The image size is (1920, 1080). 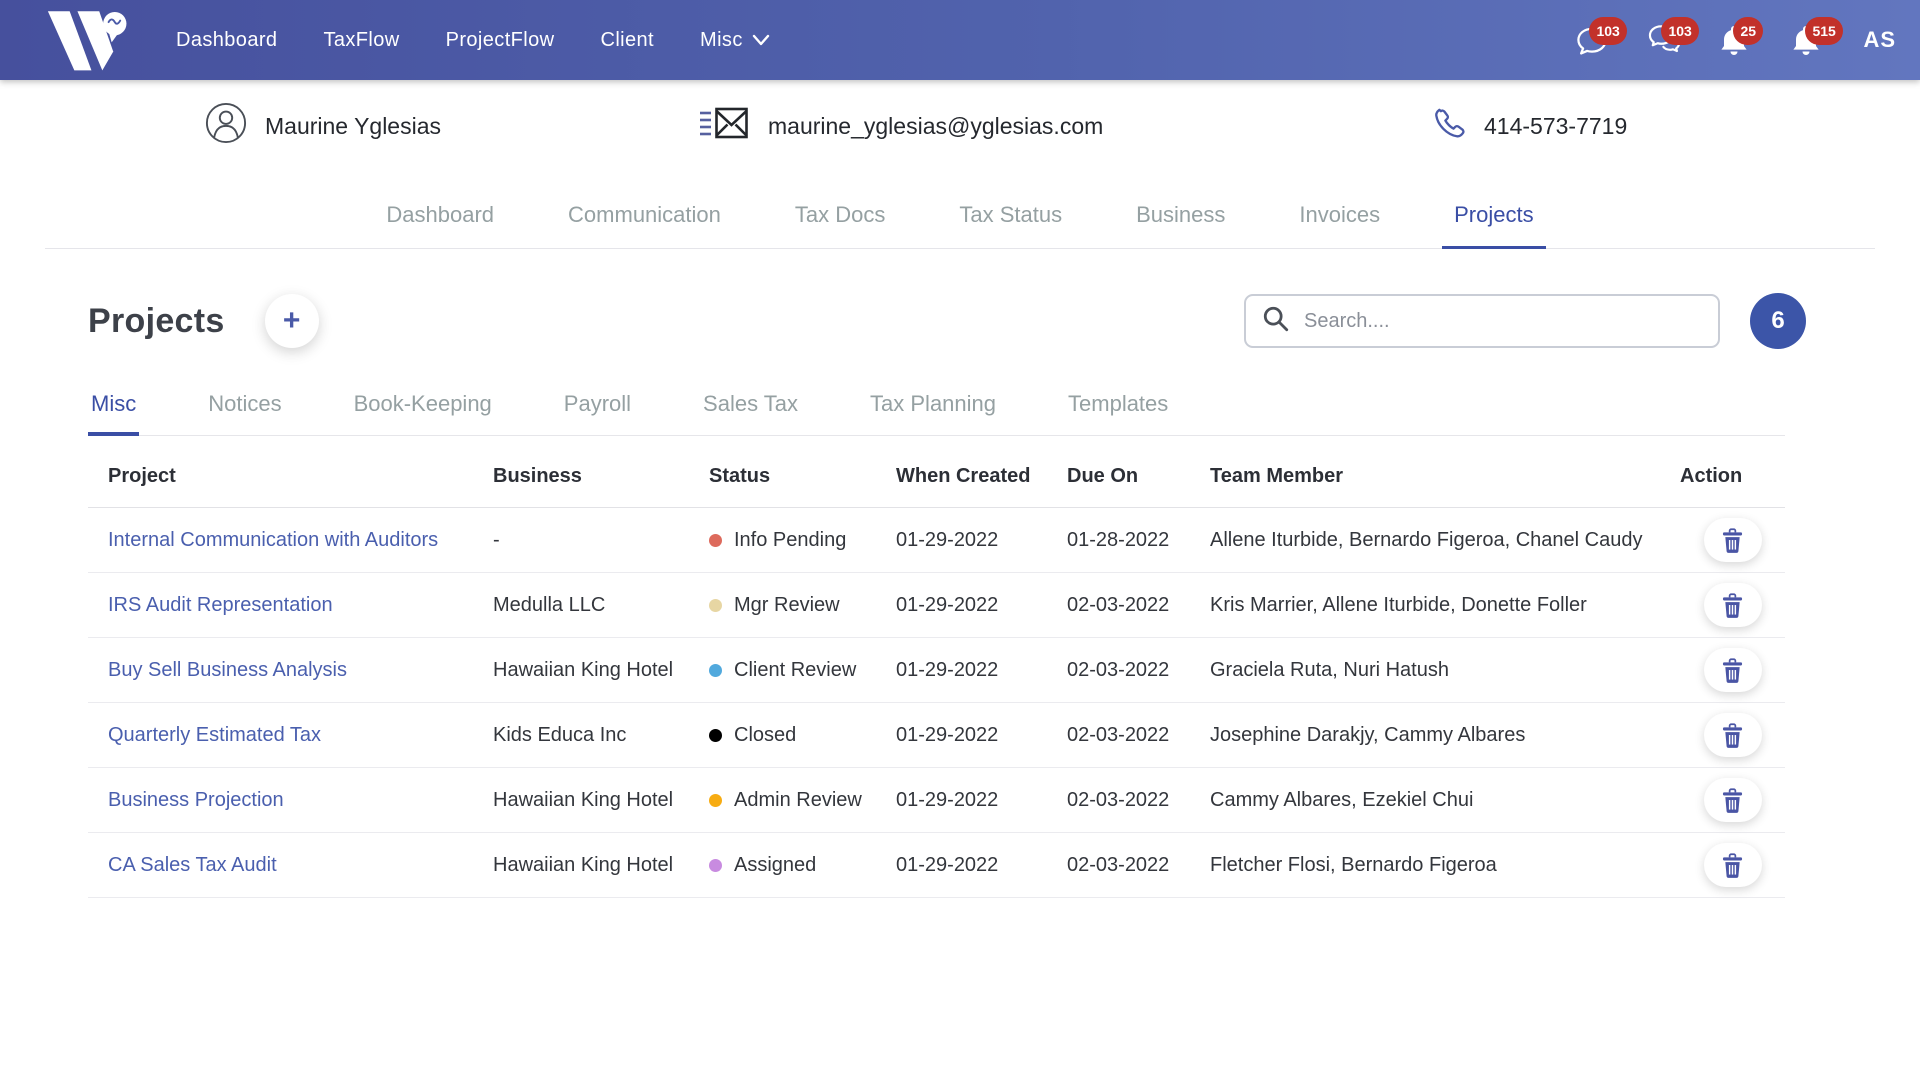 I want to click on project-link: Business Projection, so click(x=196, y=800).